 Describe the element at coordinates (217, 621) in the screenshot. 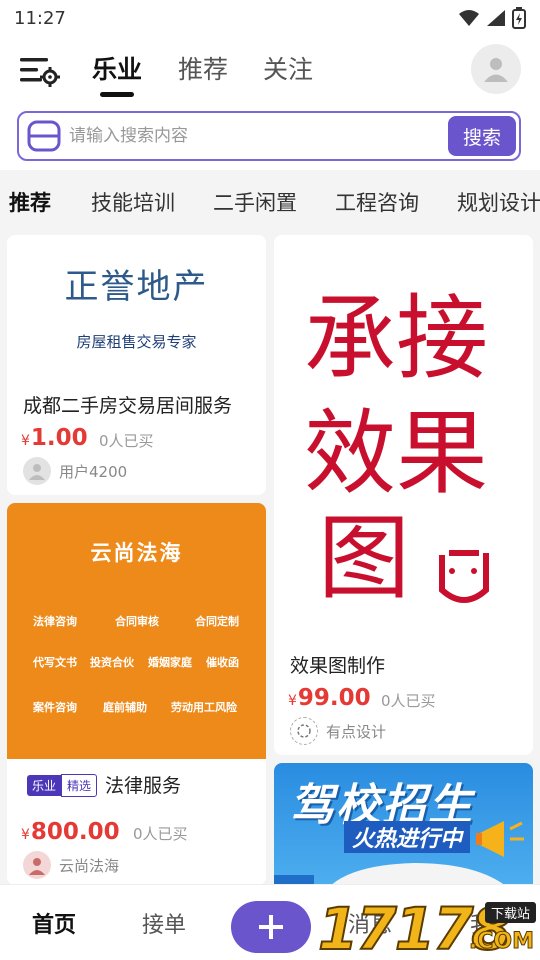

I see `law-item: 合同定制` at that location.